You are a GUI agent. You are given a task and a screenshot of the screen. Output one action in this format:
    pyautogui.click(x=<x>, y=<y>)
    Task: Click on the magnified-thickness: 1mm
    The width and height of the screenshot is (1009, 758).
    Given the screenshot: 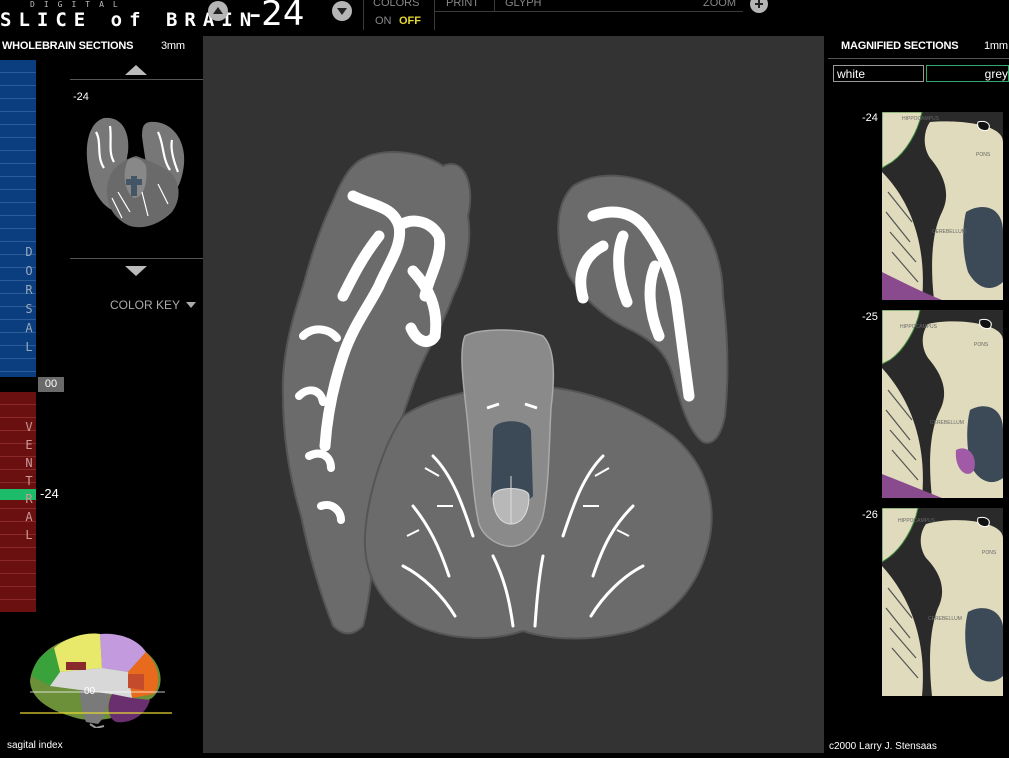 What is the action you would take?
    pyautogui.click(x=996, y=46)
    